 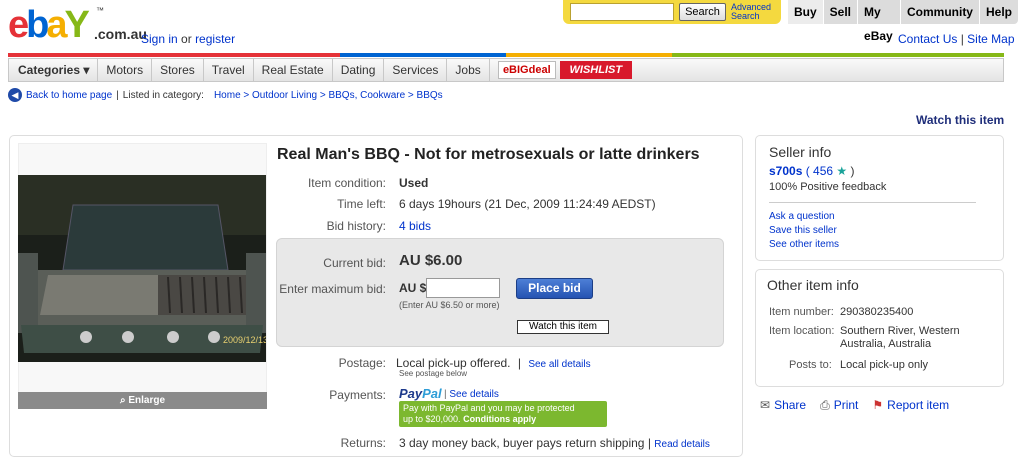 I want to click on watch-item-link-top: Watch this item, so click(x=960, y=120).